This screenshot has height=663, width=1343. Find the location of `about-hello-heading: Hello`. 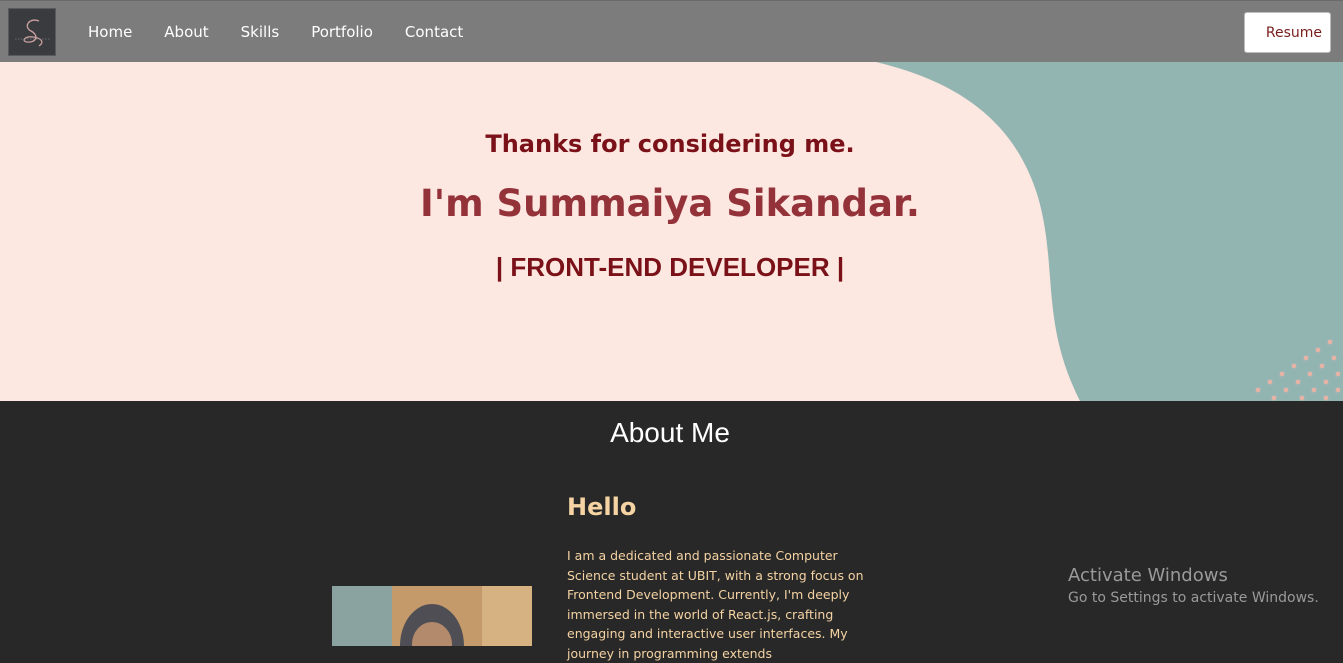

about-hello-heading: Hello is located at coordinates (602, 507).